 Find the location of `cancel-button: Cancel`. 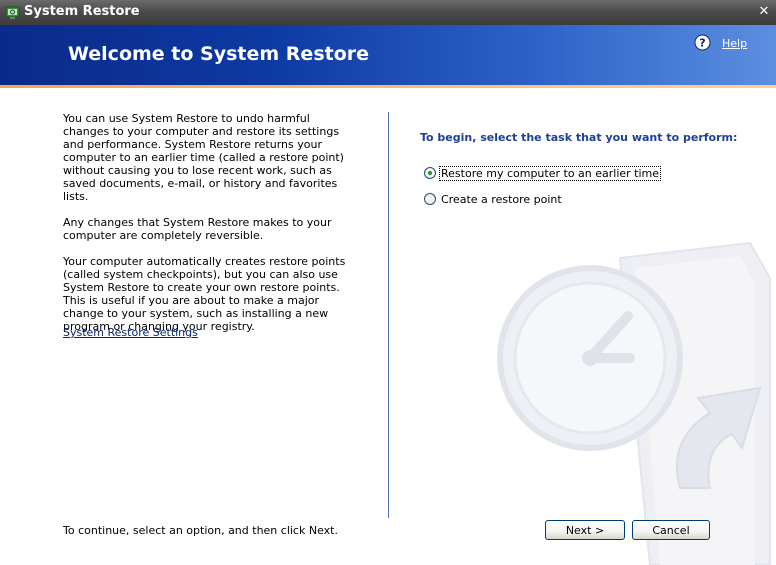

cancel-button: Cancel is located at coordinates (671, 530).